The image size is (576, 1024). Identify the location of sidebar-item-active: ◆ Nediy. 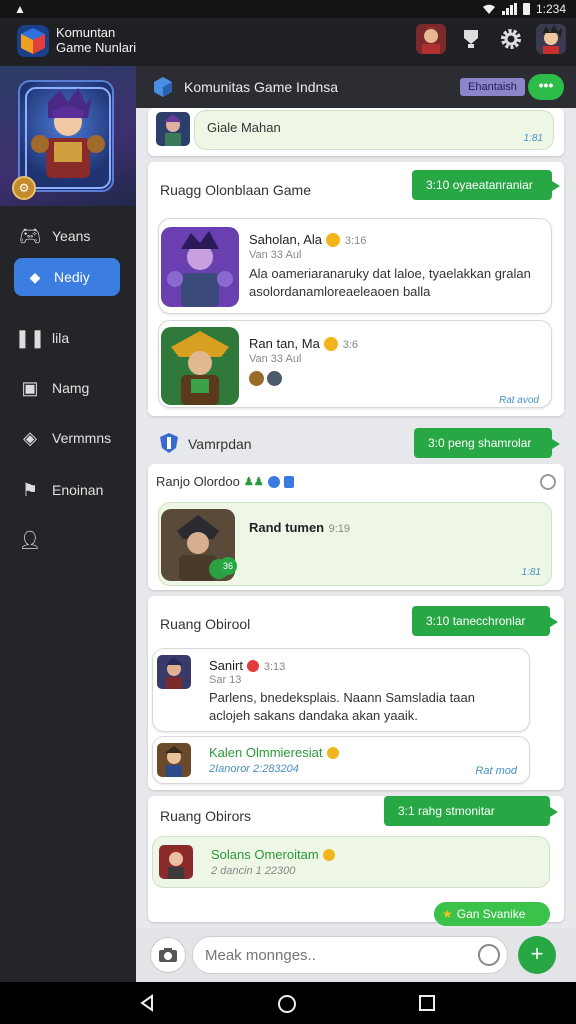
(67, 277).